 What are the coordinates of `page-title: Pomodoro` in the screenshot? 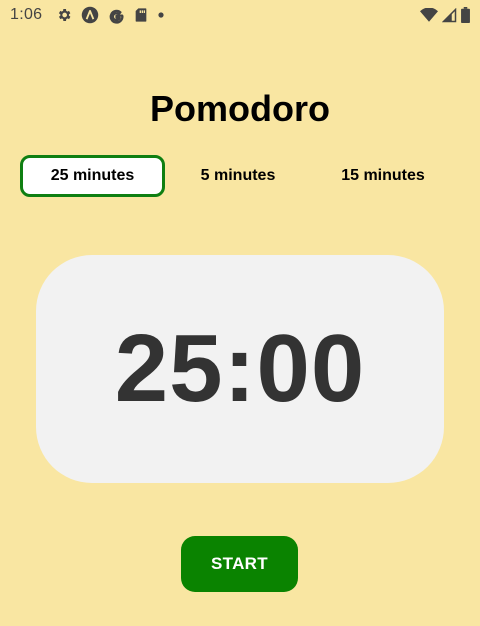 It's located at (240, 108).